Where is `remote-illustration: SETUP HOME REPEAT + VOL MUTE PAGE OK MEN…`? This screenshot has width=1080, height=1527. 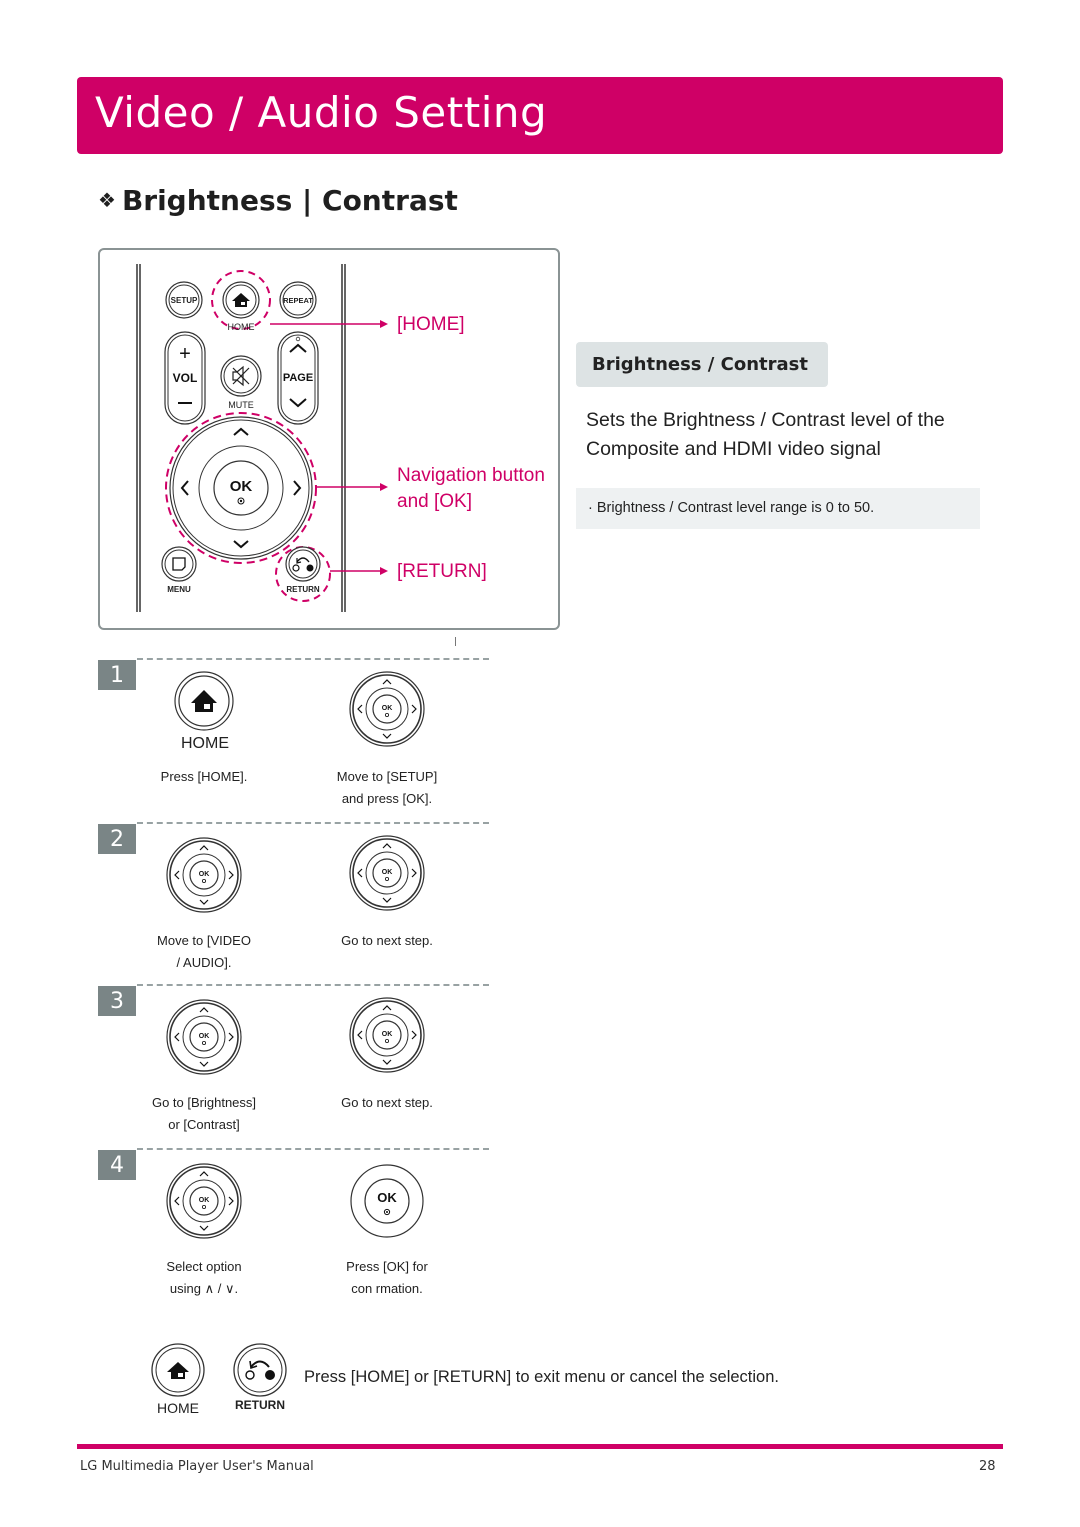
remote-illustration: SETUP HOME REPEAT + VOL MUTE PAGE OK MEN… is located at coordinates (262, 438).